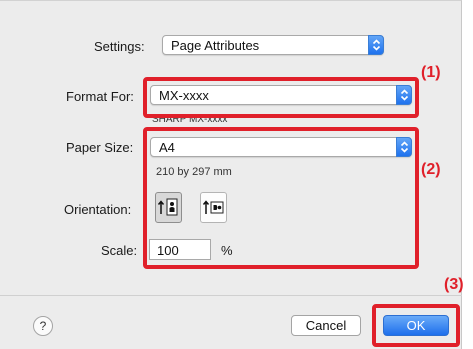  What do you see at coordinates (454, 284) in the screenshot?
I see `callout-label-3: (3)` at bounding box center [454, 284].